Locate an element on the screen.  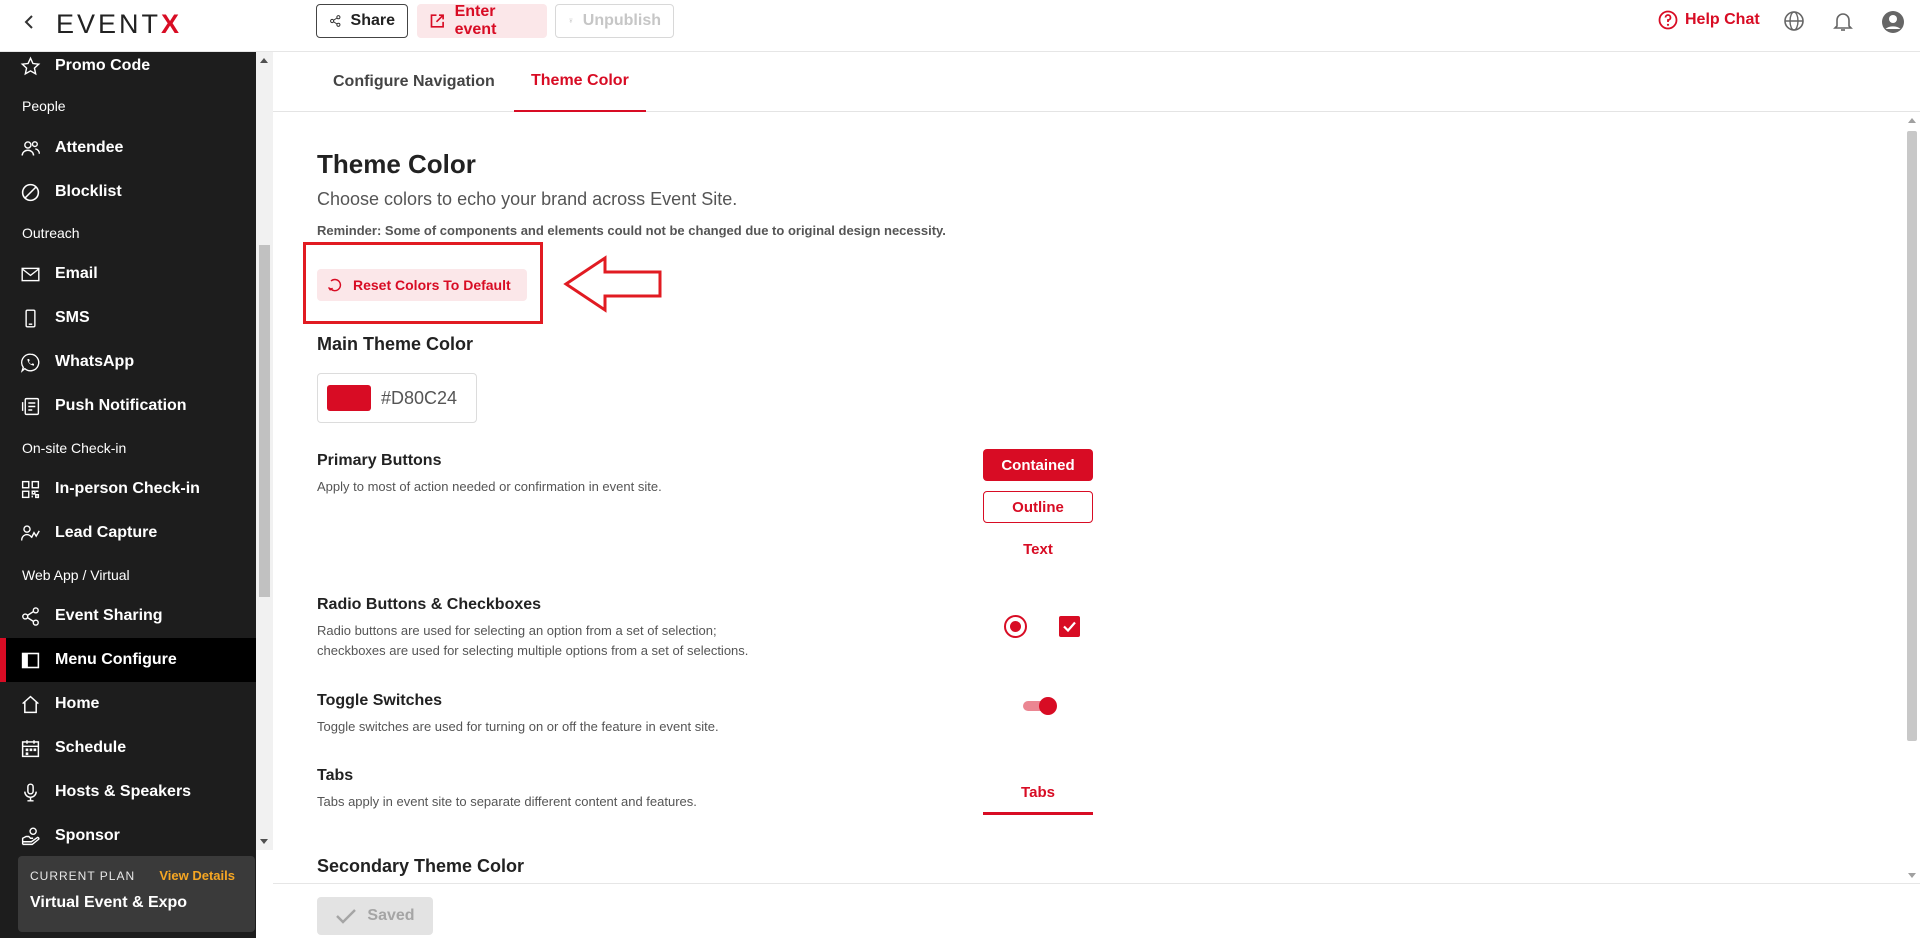
calendar-icon is located at coordinates (30, 748).